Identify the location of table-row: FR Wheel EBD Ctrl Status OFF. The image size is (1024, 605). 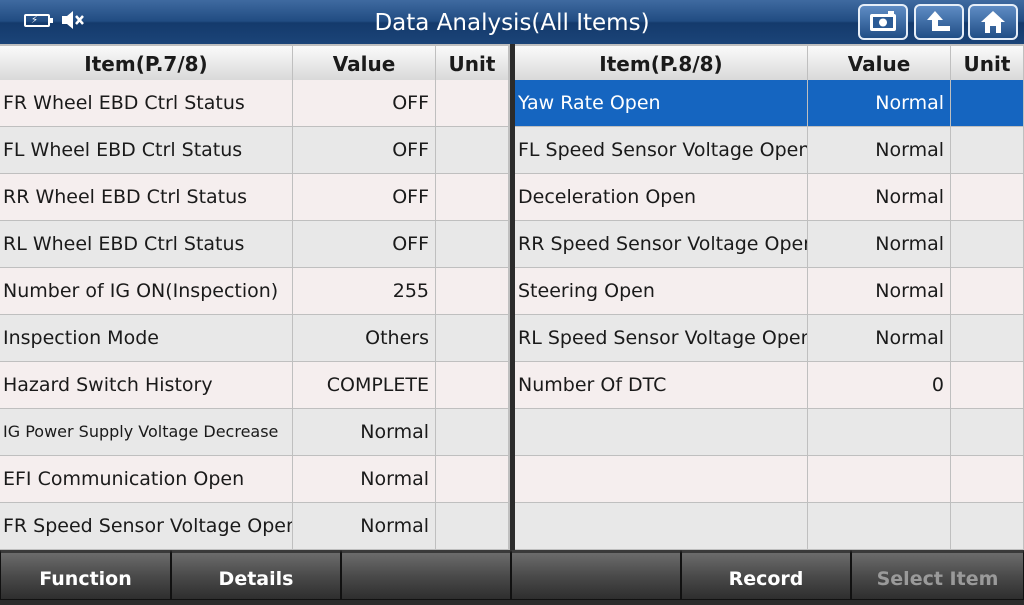
(254, 103).